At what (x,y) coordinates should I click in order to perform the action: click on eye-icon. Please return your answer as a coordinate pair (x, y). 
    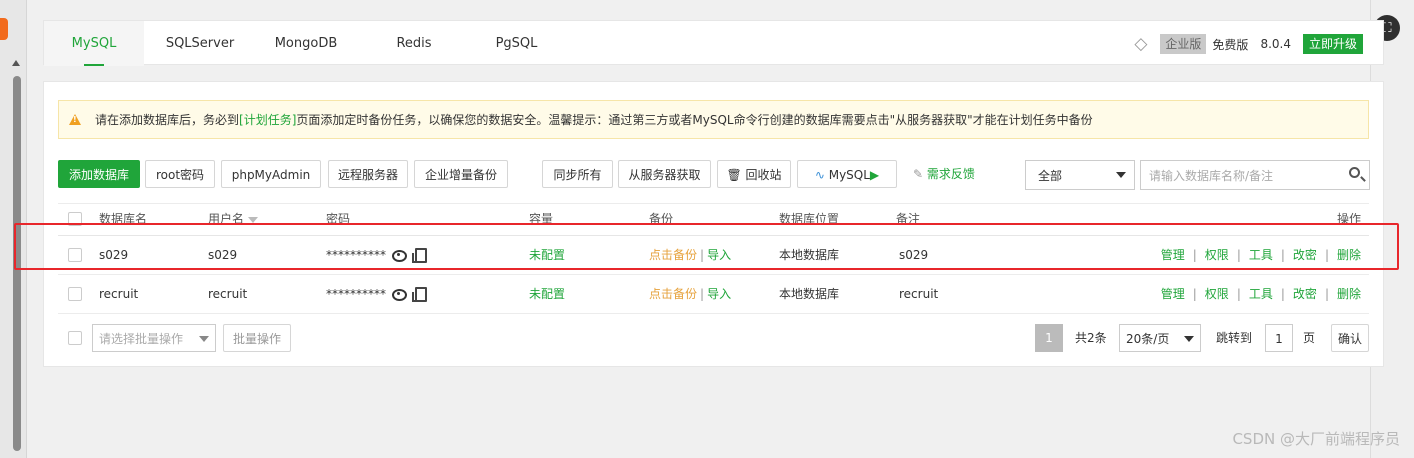
    Looking at the image, I should click on (399, 294).